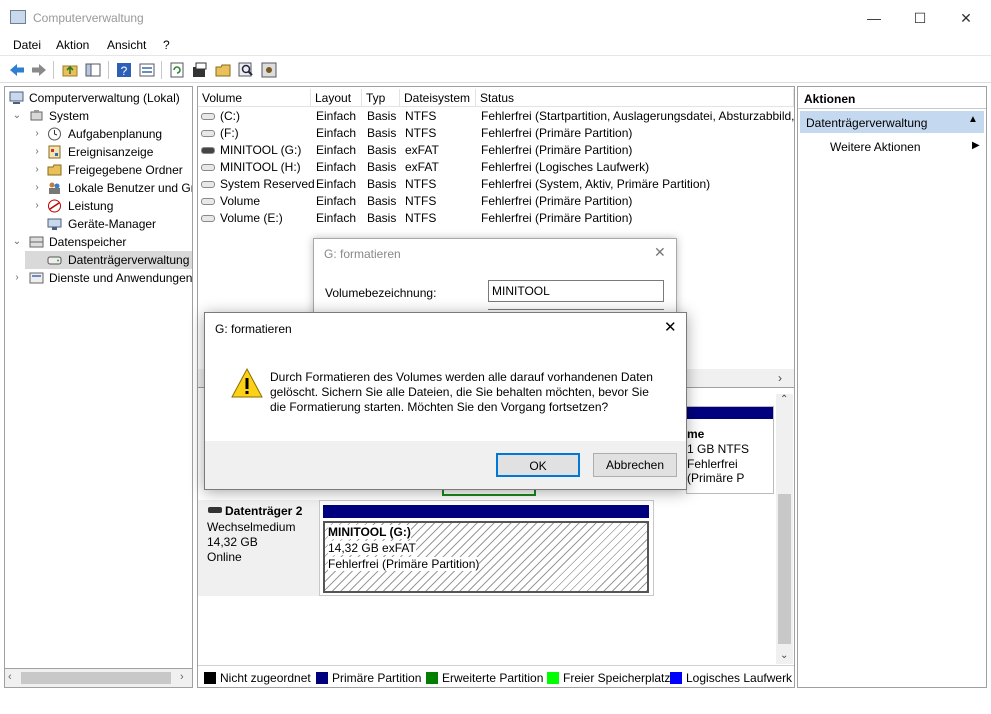 This screenshot has width=991, height=714. Describe the element at coordinates (973, 119) in the screenshot. I see `collapse-up-icon: ▲` at that location.